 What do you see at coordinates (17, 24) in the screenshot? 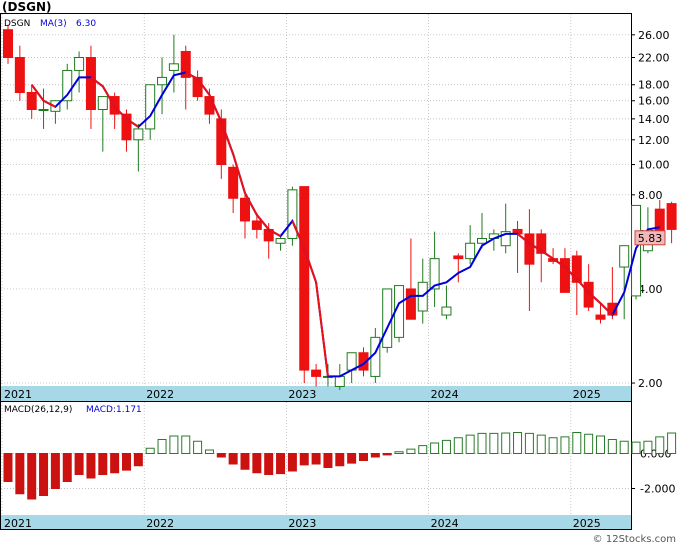
I see `price-legend-symbol: DSGN` at bounding box center [17, 24].